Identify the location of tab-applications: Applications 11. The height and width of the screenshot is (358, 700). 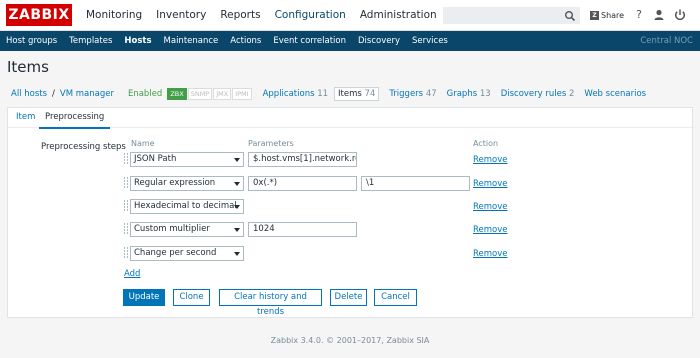
(295, 94).